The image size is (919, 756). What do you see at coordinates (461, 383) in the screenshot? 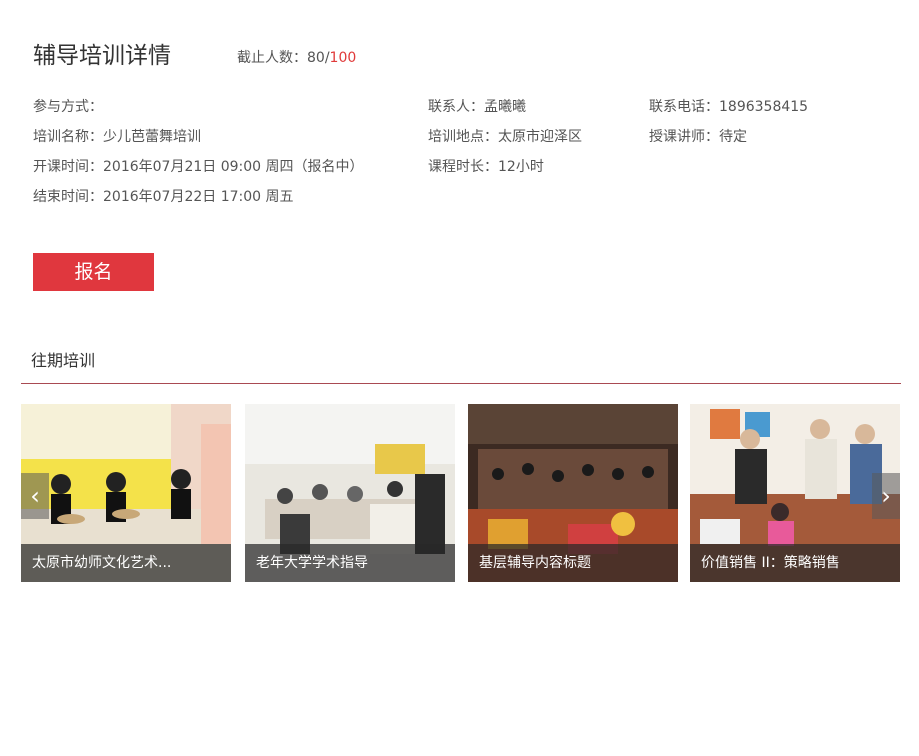
I see `section-divider` at bounding box center [461, 383].